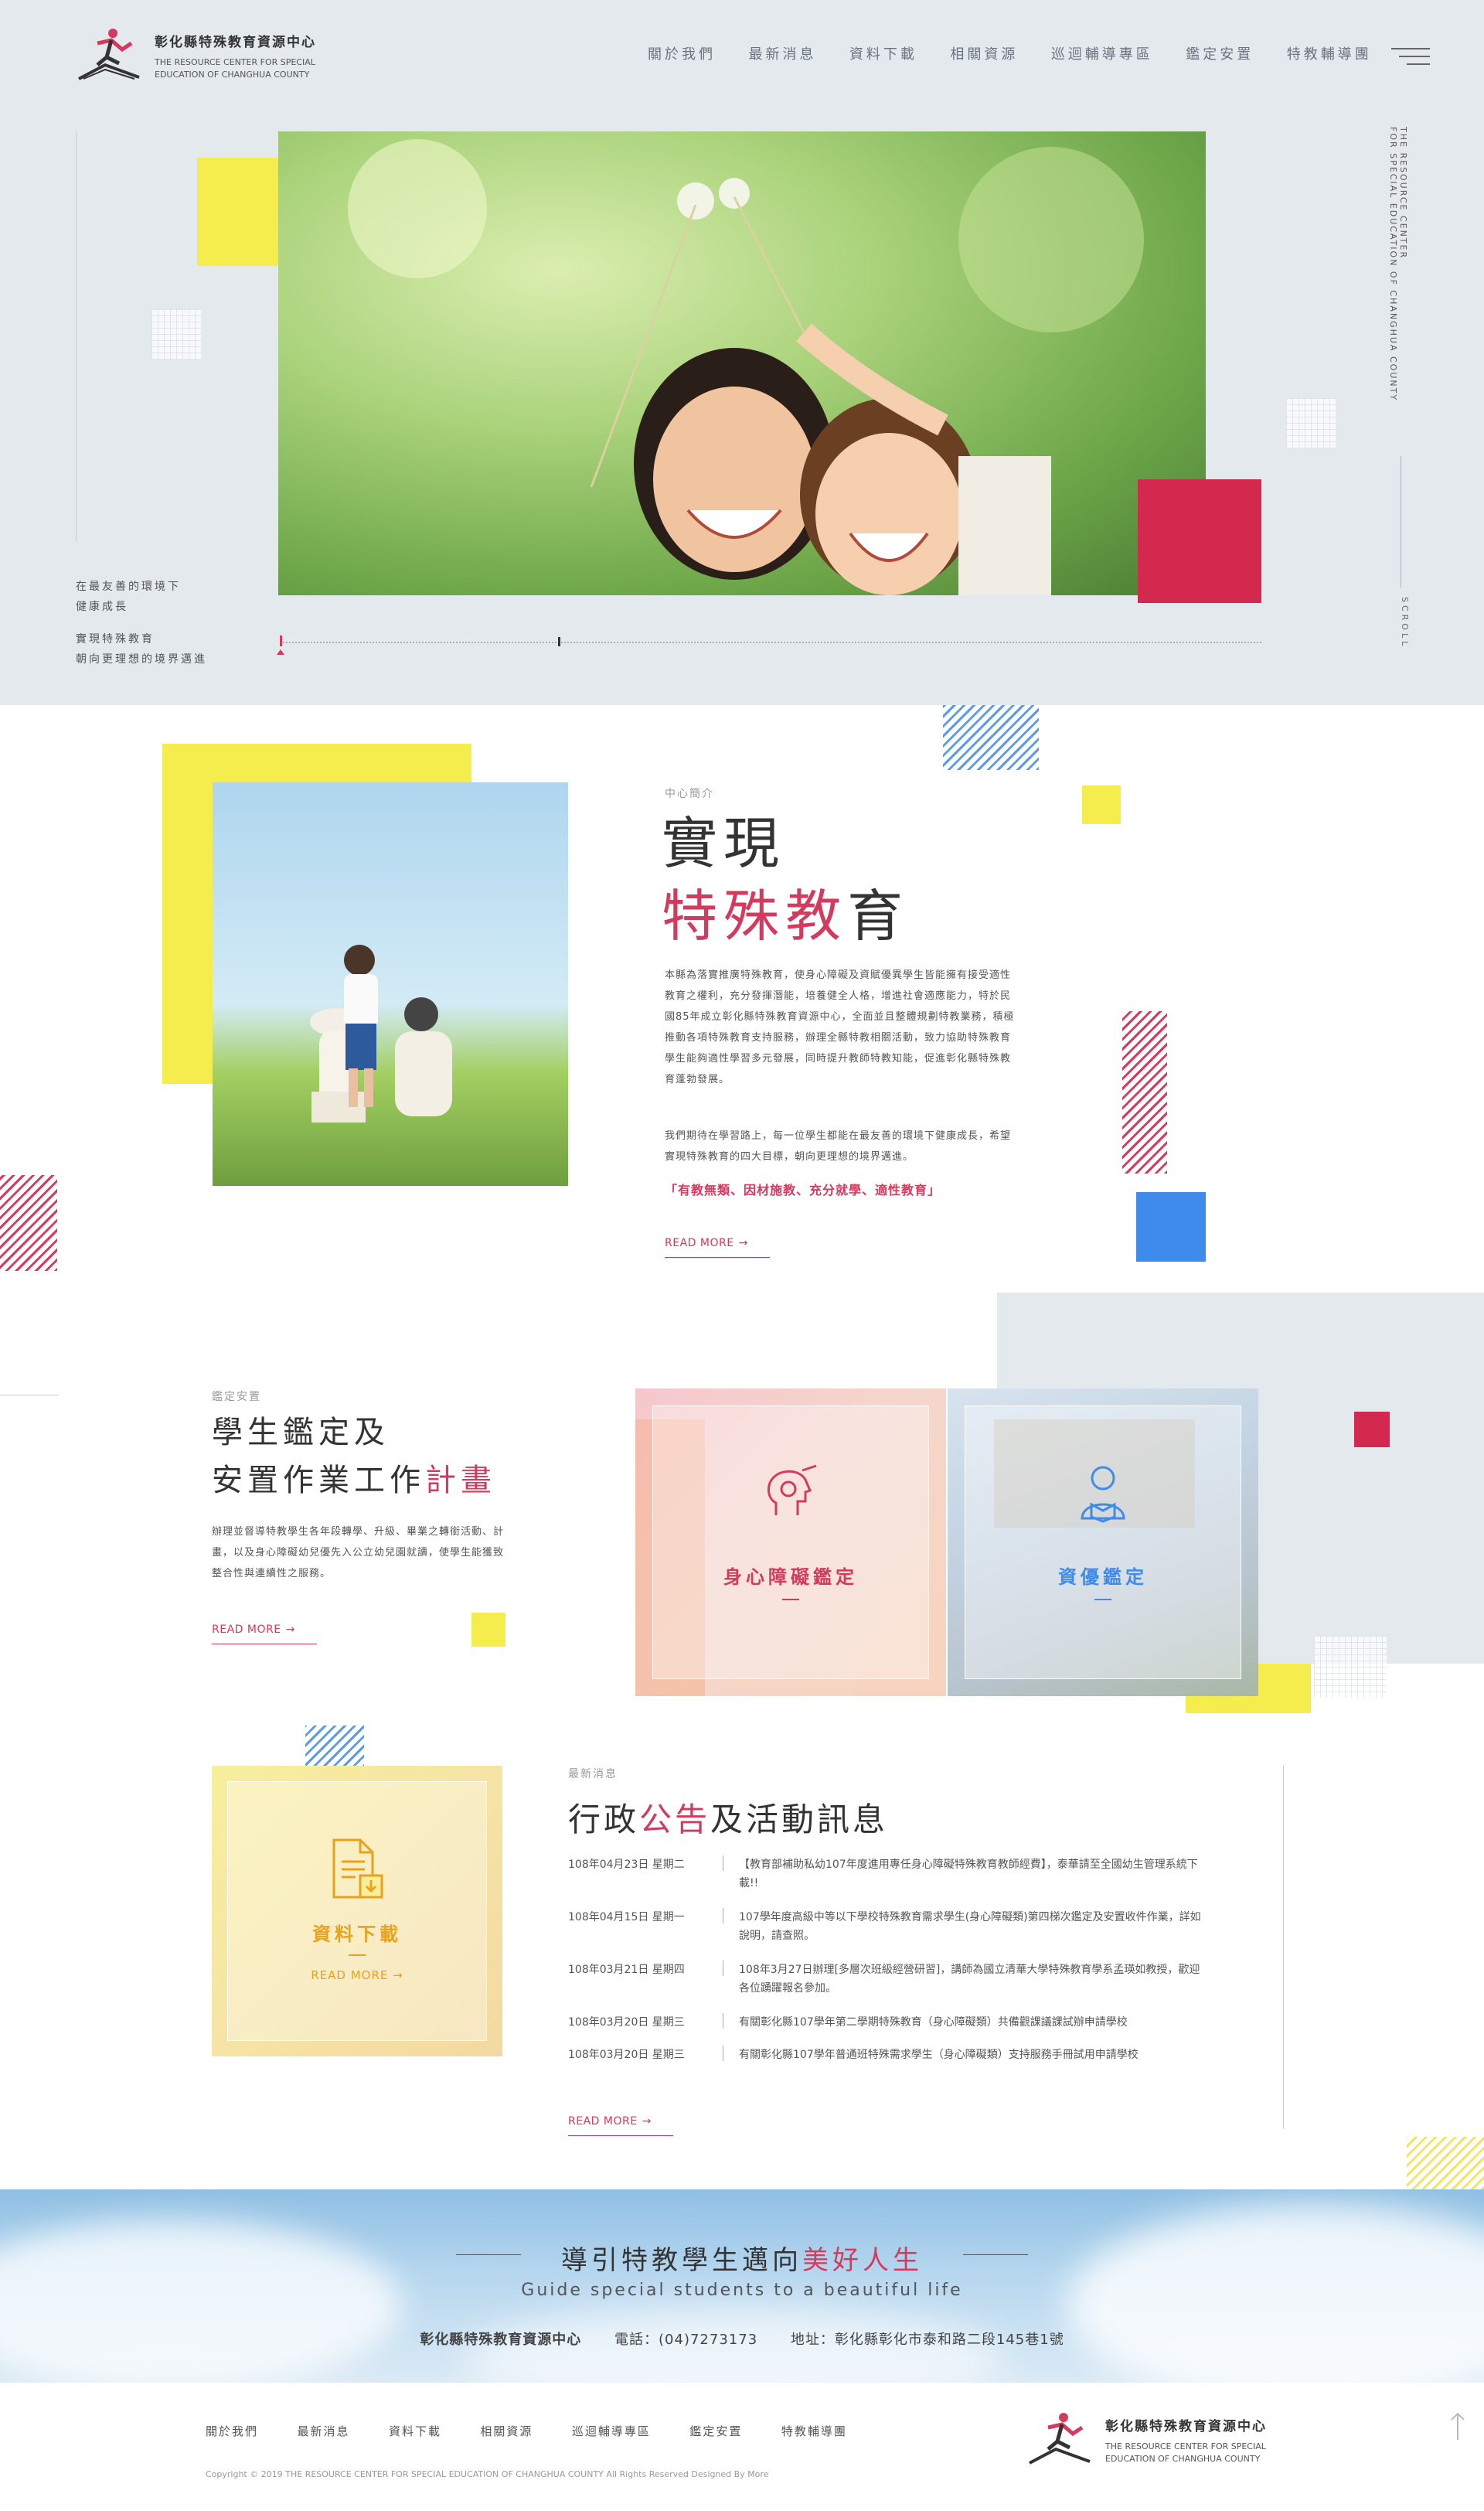 Image resolution: width=1484 pixels, height=2511 pixels. What do you see at coordinates (357, 1911) in the screenshot?
I see `download-card: 資料下載 READ MORE →` at bounding box center [357, 1911].